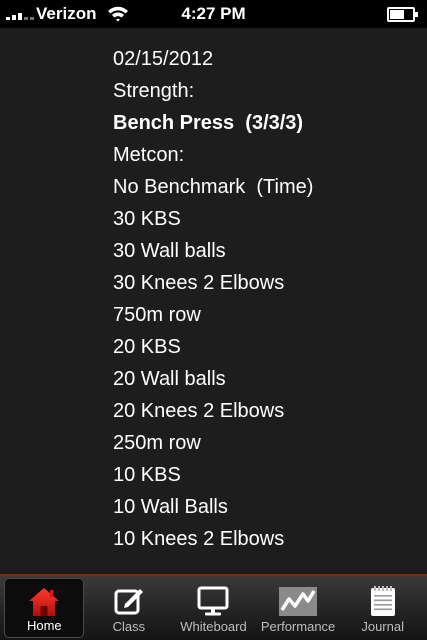 The height and width of the screenshot is (640, 427). I want to click on monitor-icon, so click(213, 601).